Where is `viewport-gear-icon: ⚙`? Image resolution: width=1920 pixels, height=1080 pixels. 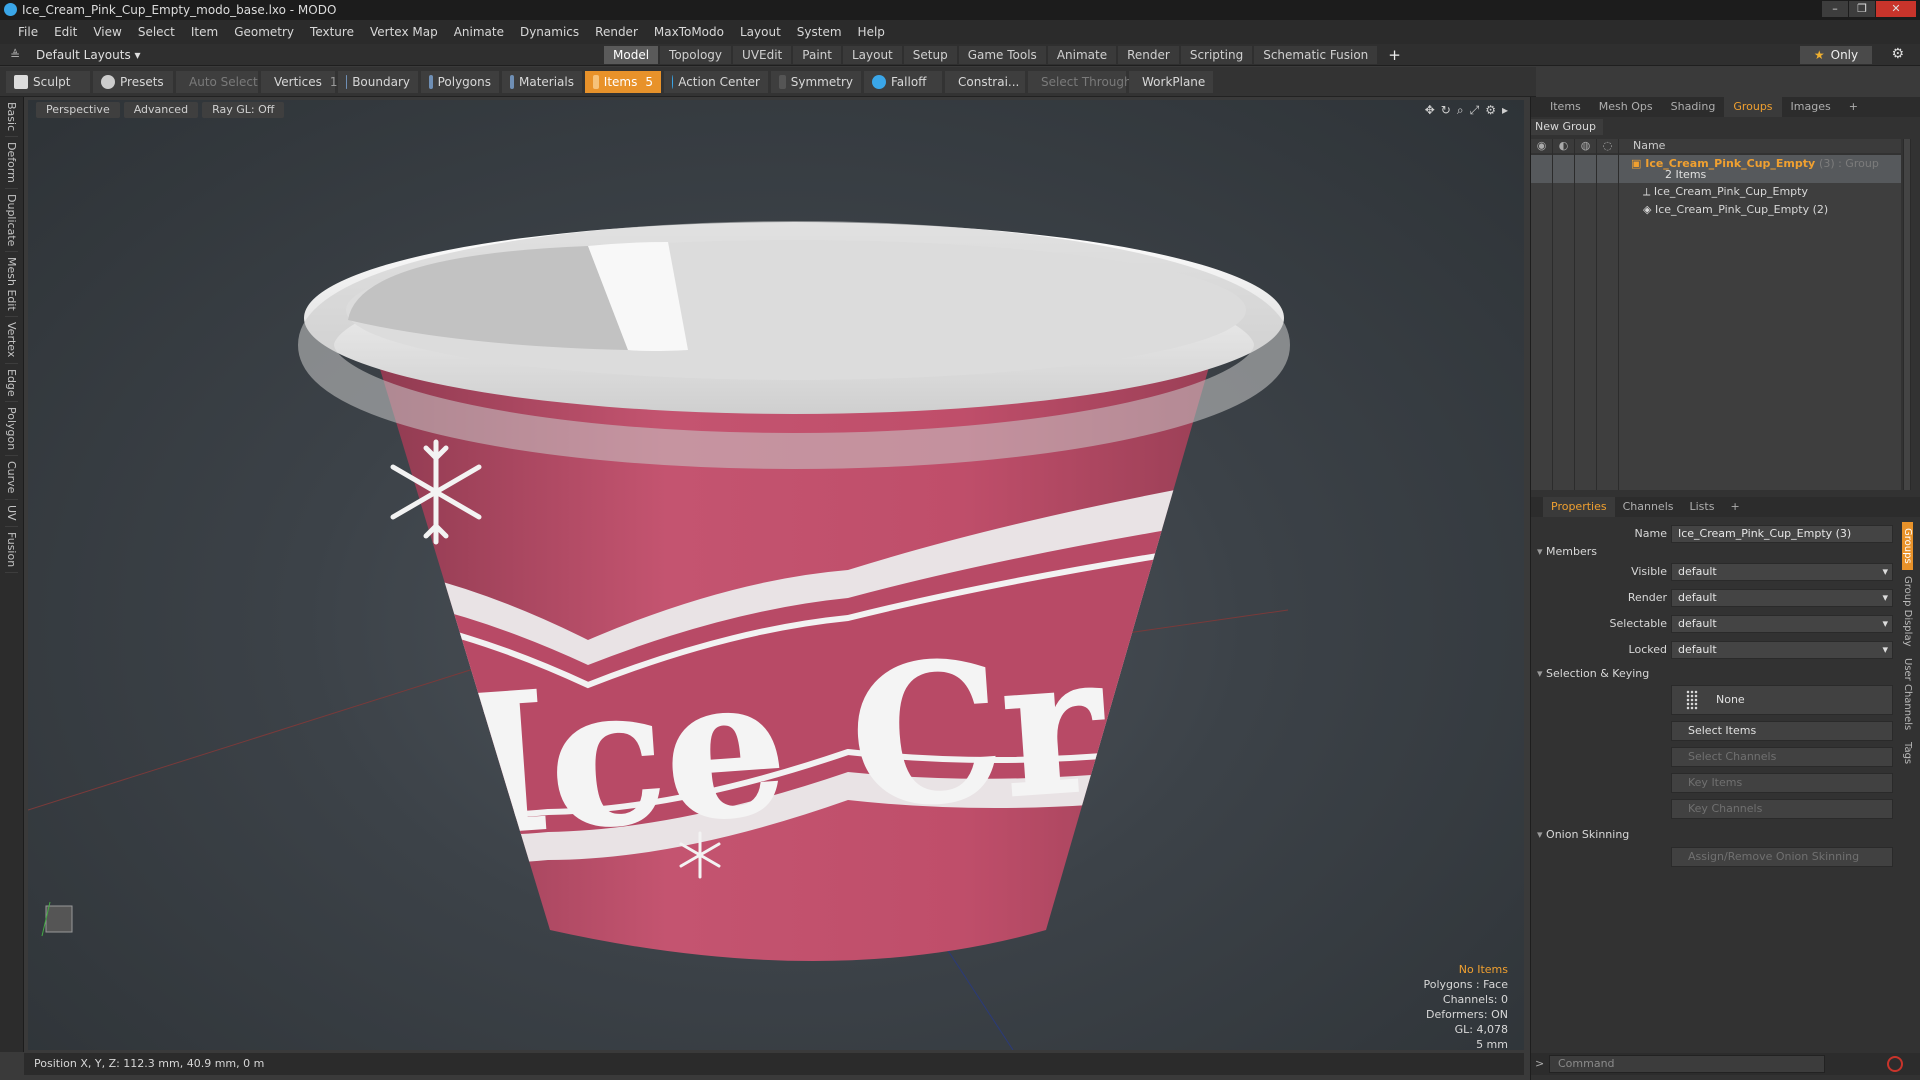 viewport-gear-icon: ⚙ is located at coordinates (1490, 110).